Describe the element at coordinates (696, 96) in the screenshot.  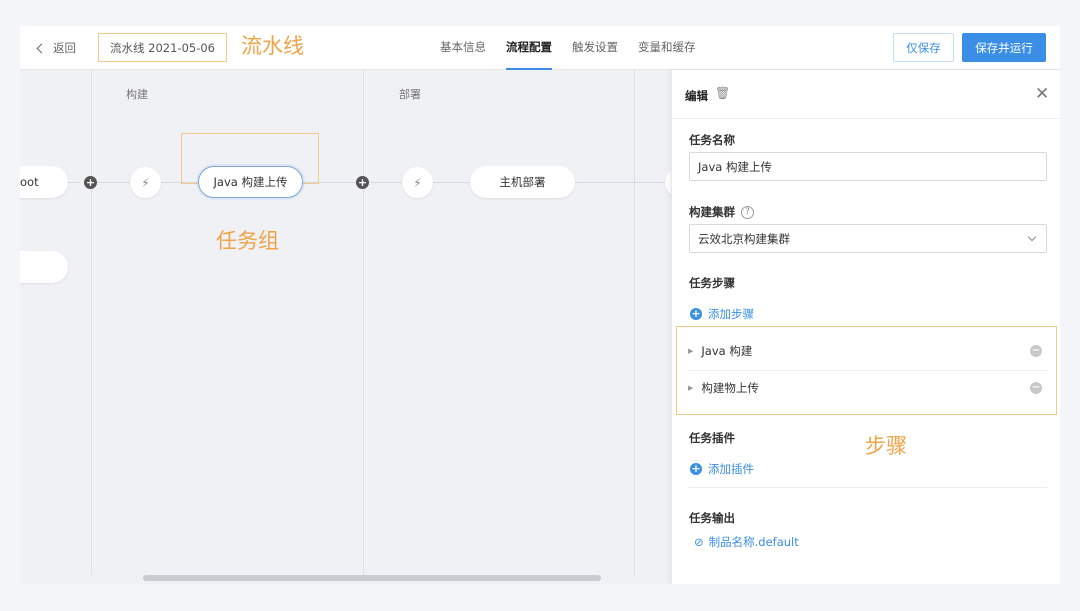
I see `panel-title: 编辑` at that location.